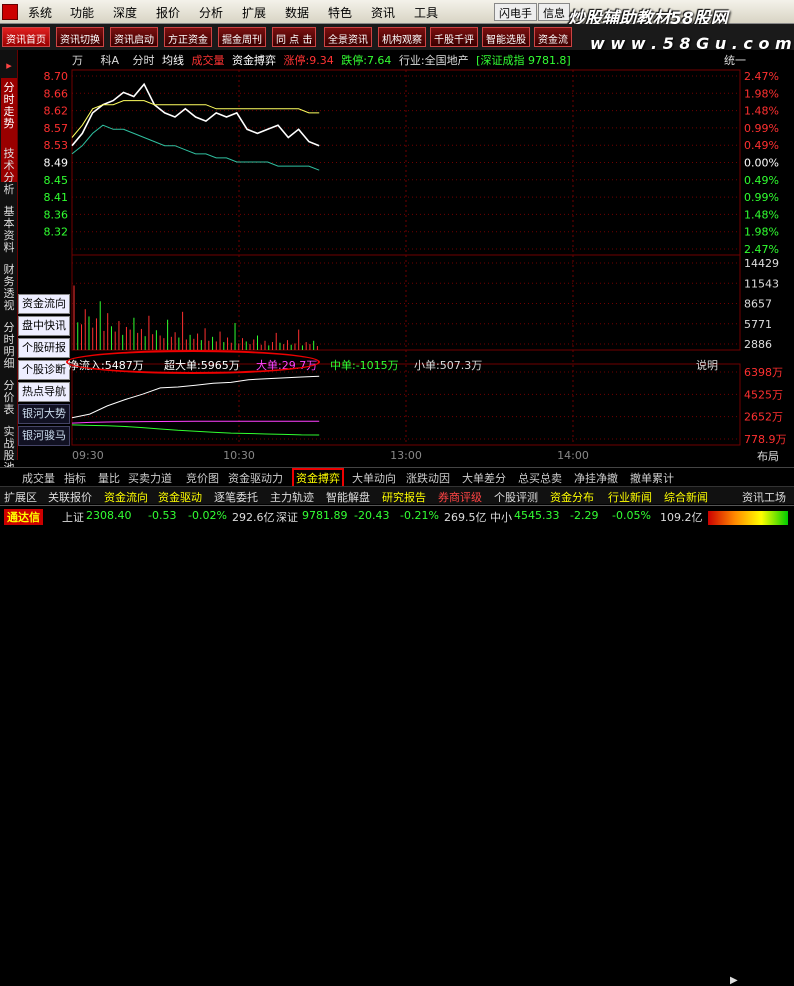  What do you see at coordinates (761, 145) in the screenshot?
I see `pct-tick-label: 0.49%` at bounding box center [761, 145].